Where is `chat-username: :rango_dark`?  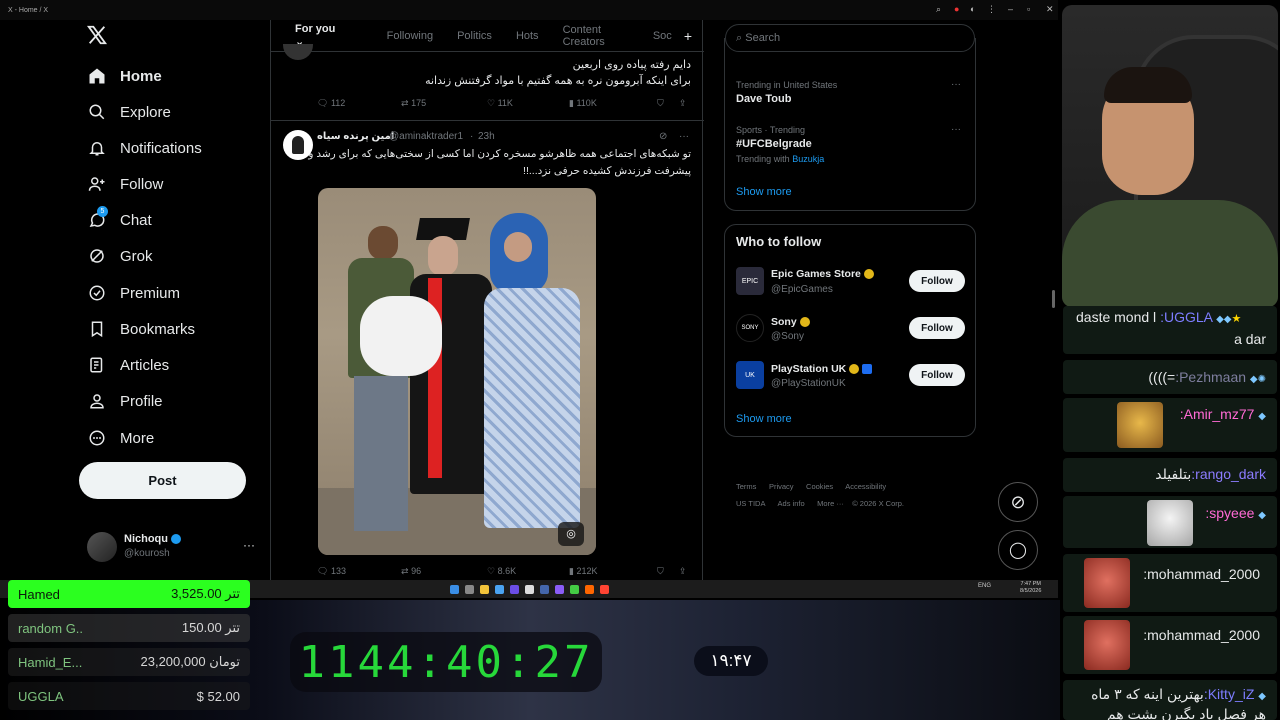 chat-username: :rango_dark is located at coordinates (1228, 474).